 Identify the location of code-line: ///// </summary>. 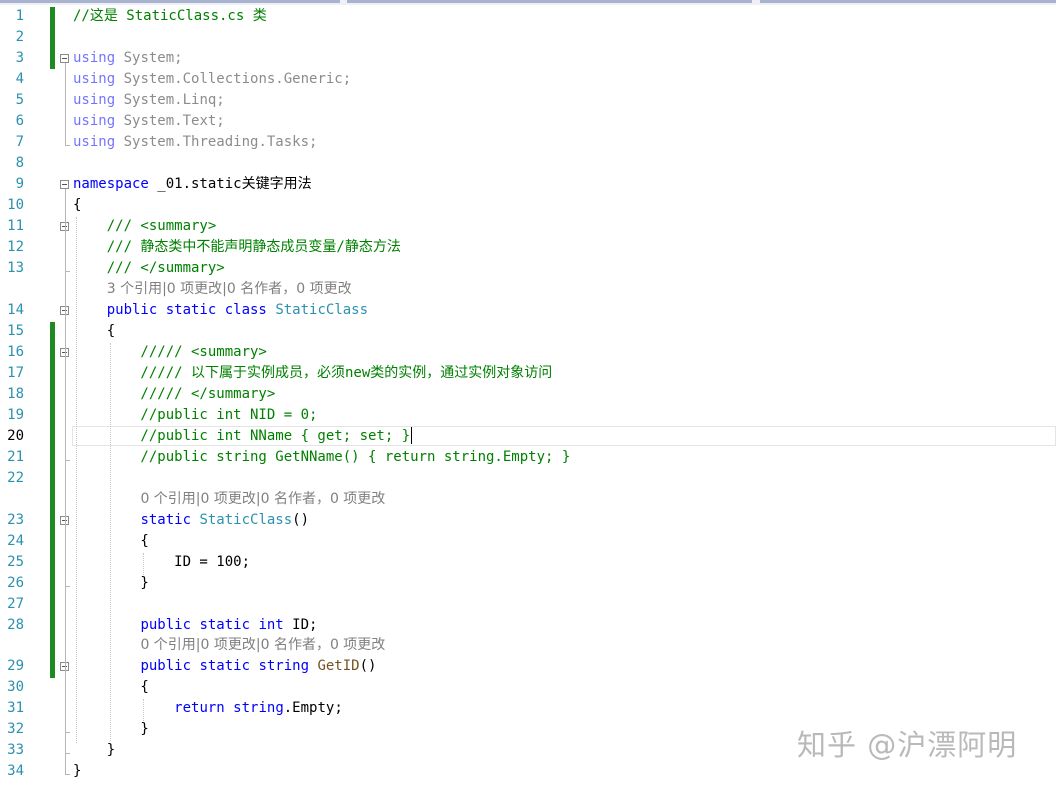
(174, 394).